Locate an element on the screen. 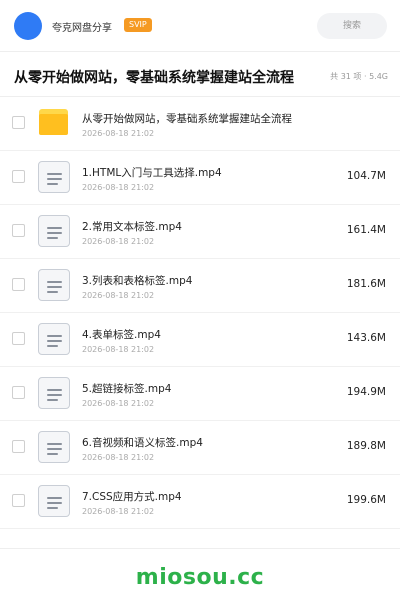  file-name: 3.列表和表格标签.mp4 is located at coordinates (137, 281).